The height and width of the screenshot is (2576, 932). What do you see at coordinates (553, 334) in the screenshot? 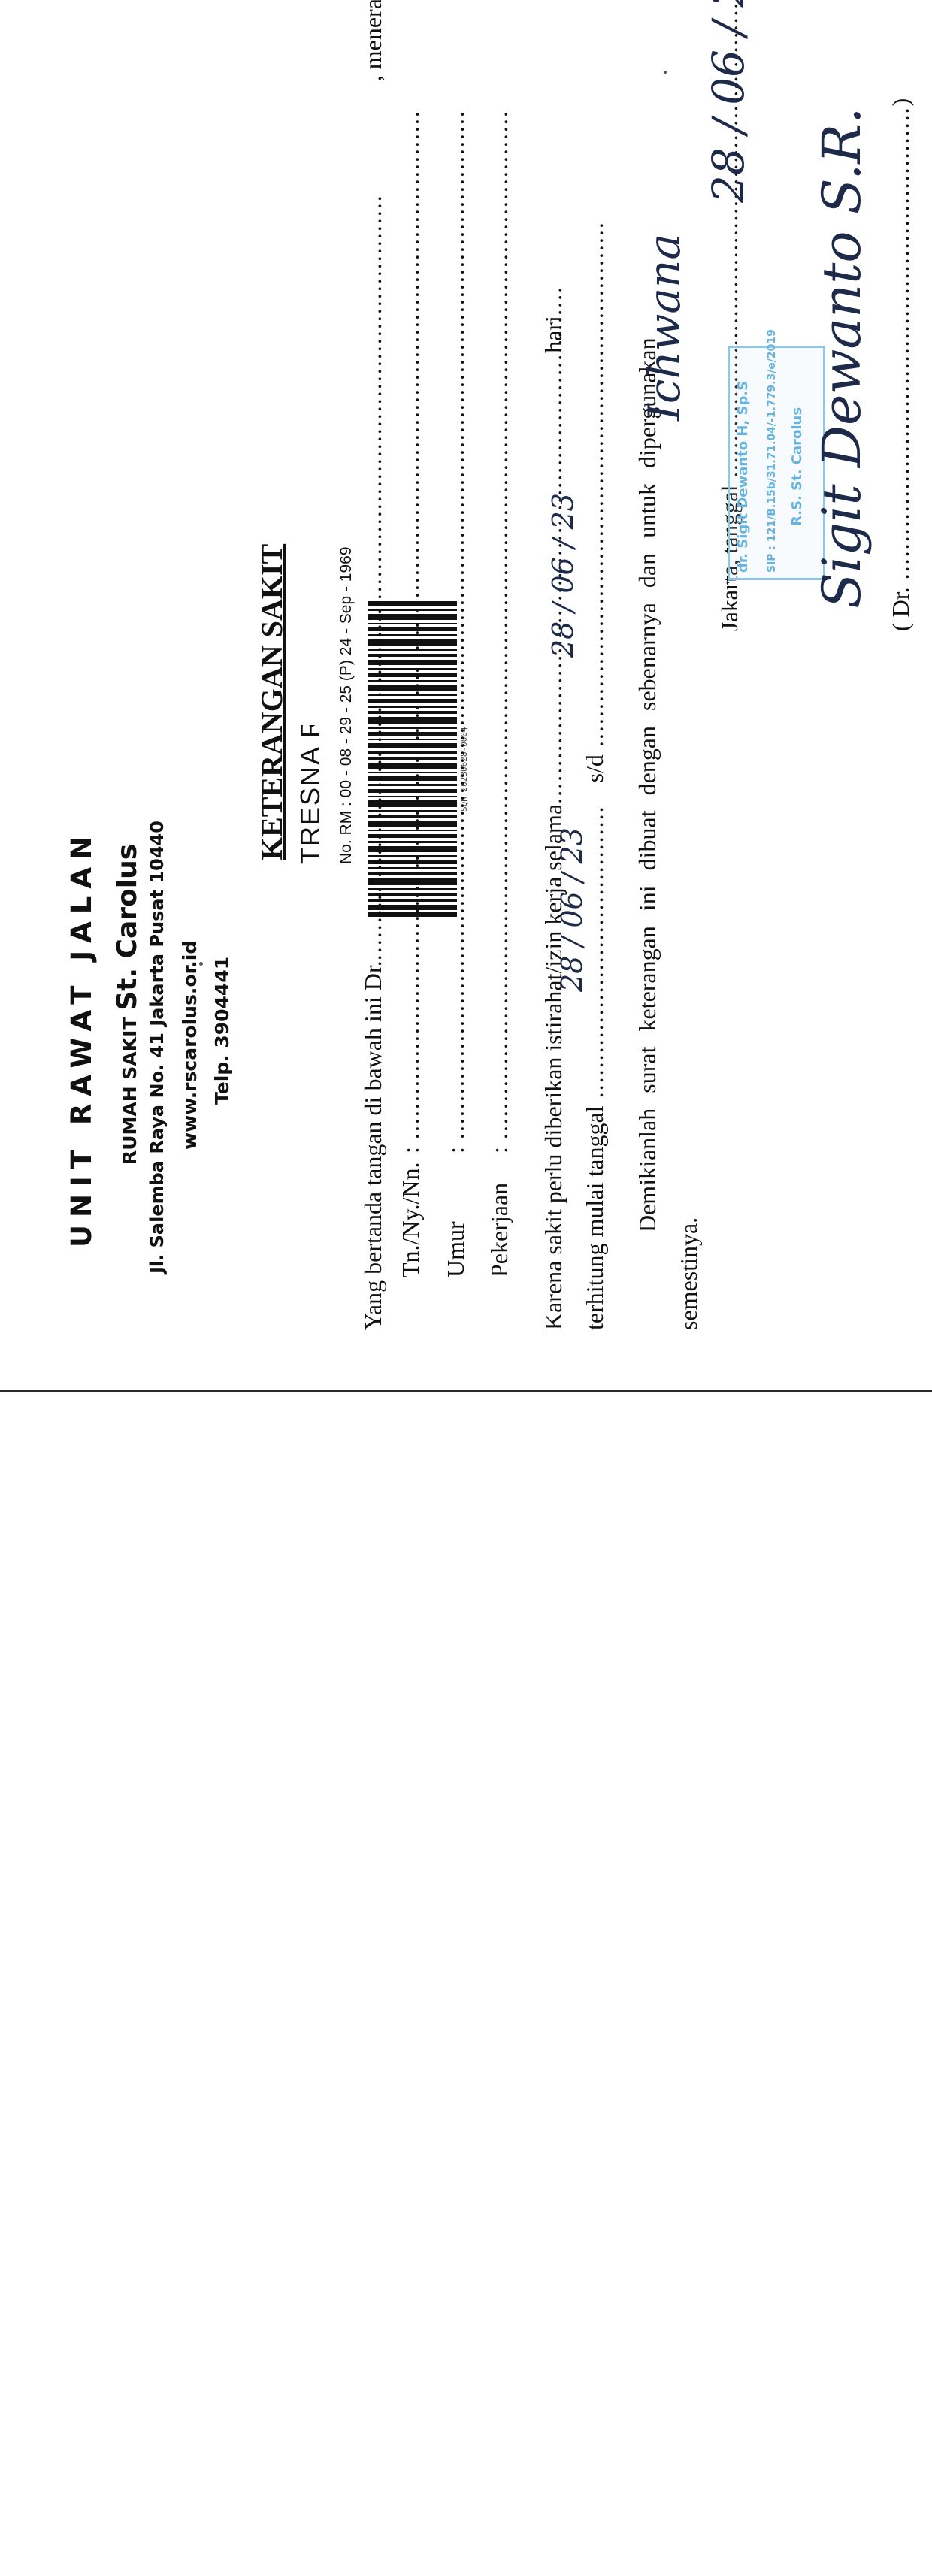
I see `sick-line-suffix: hari` at bounding box center [553, 334].